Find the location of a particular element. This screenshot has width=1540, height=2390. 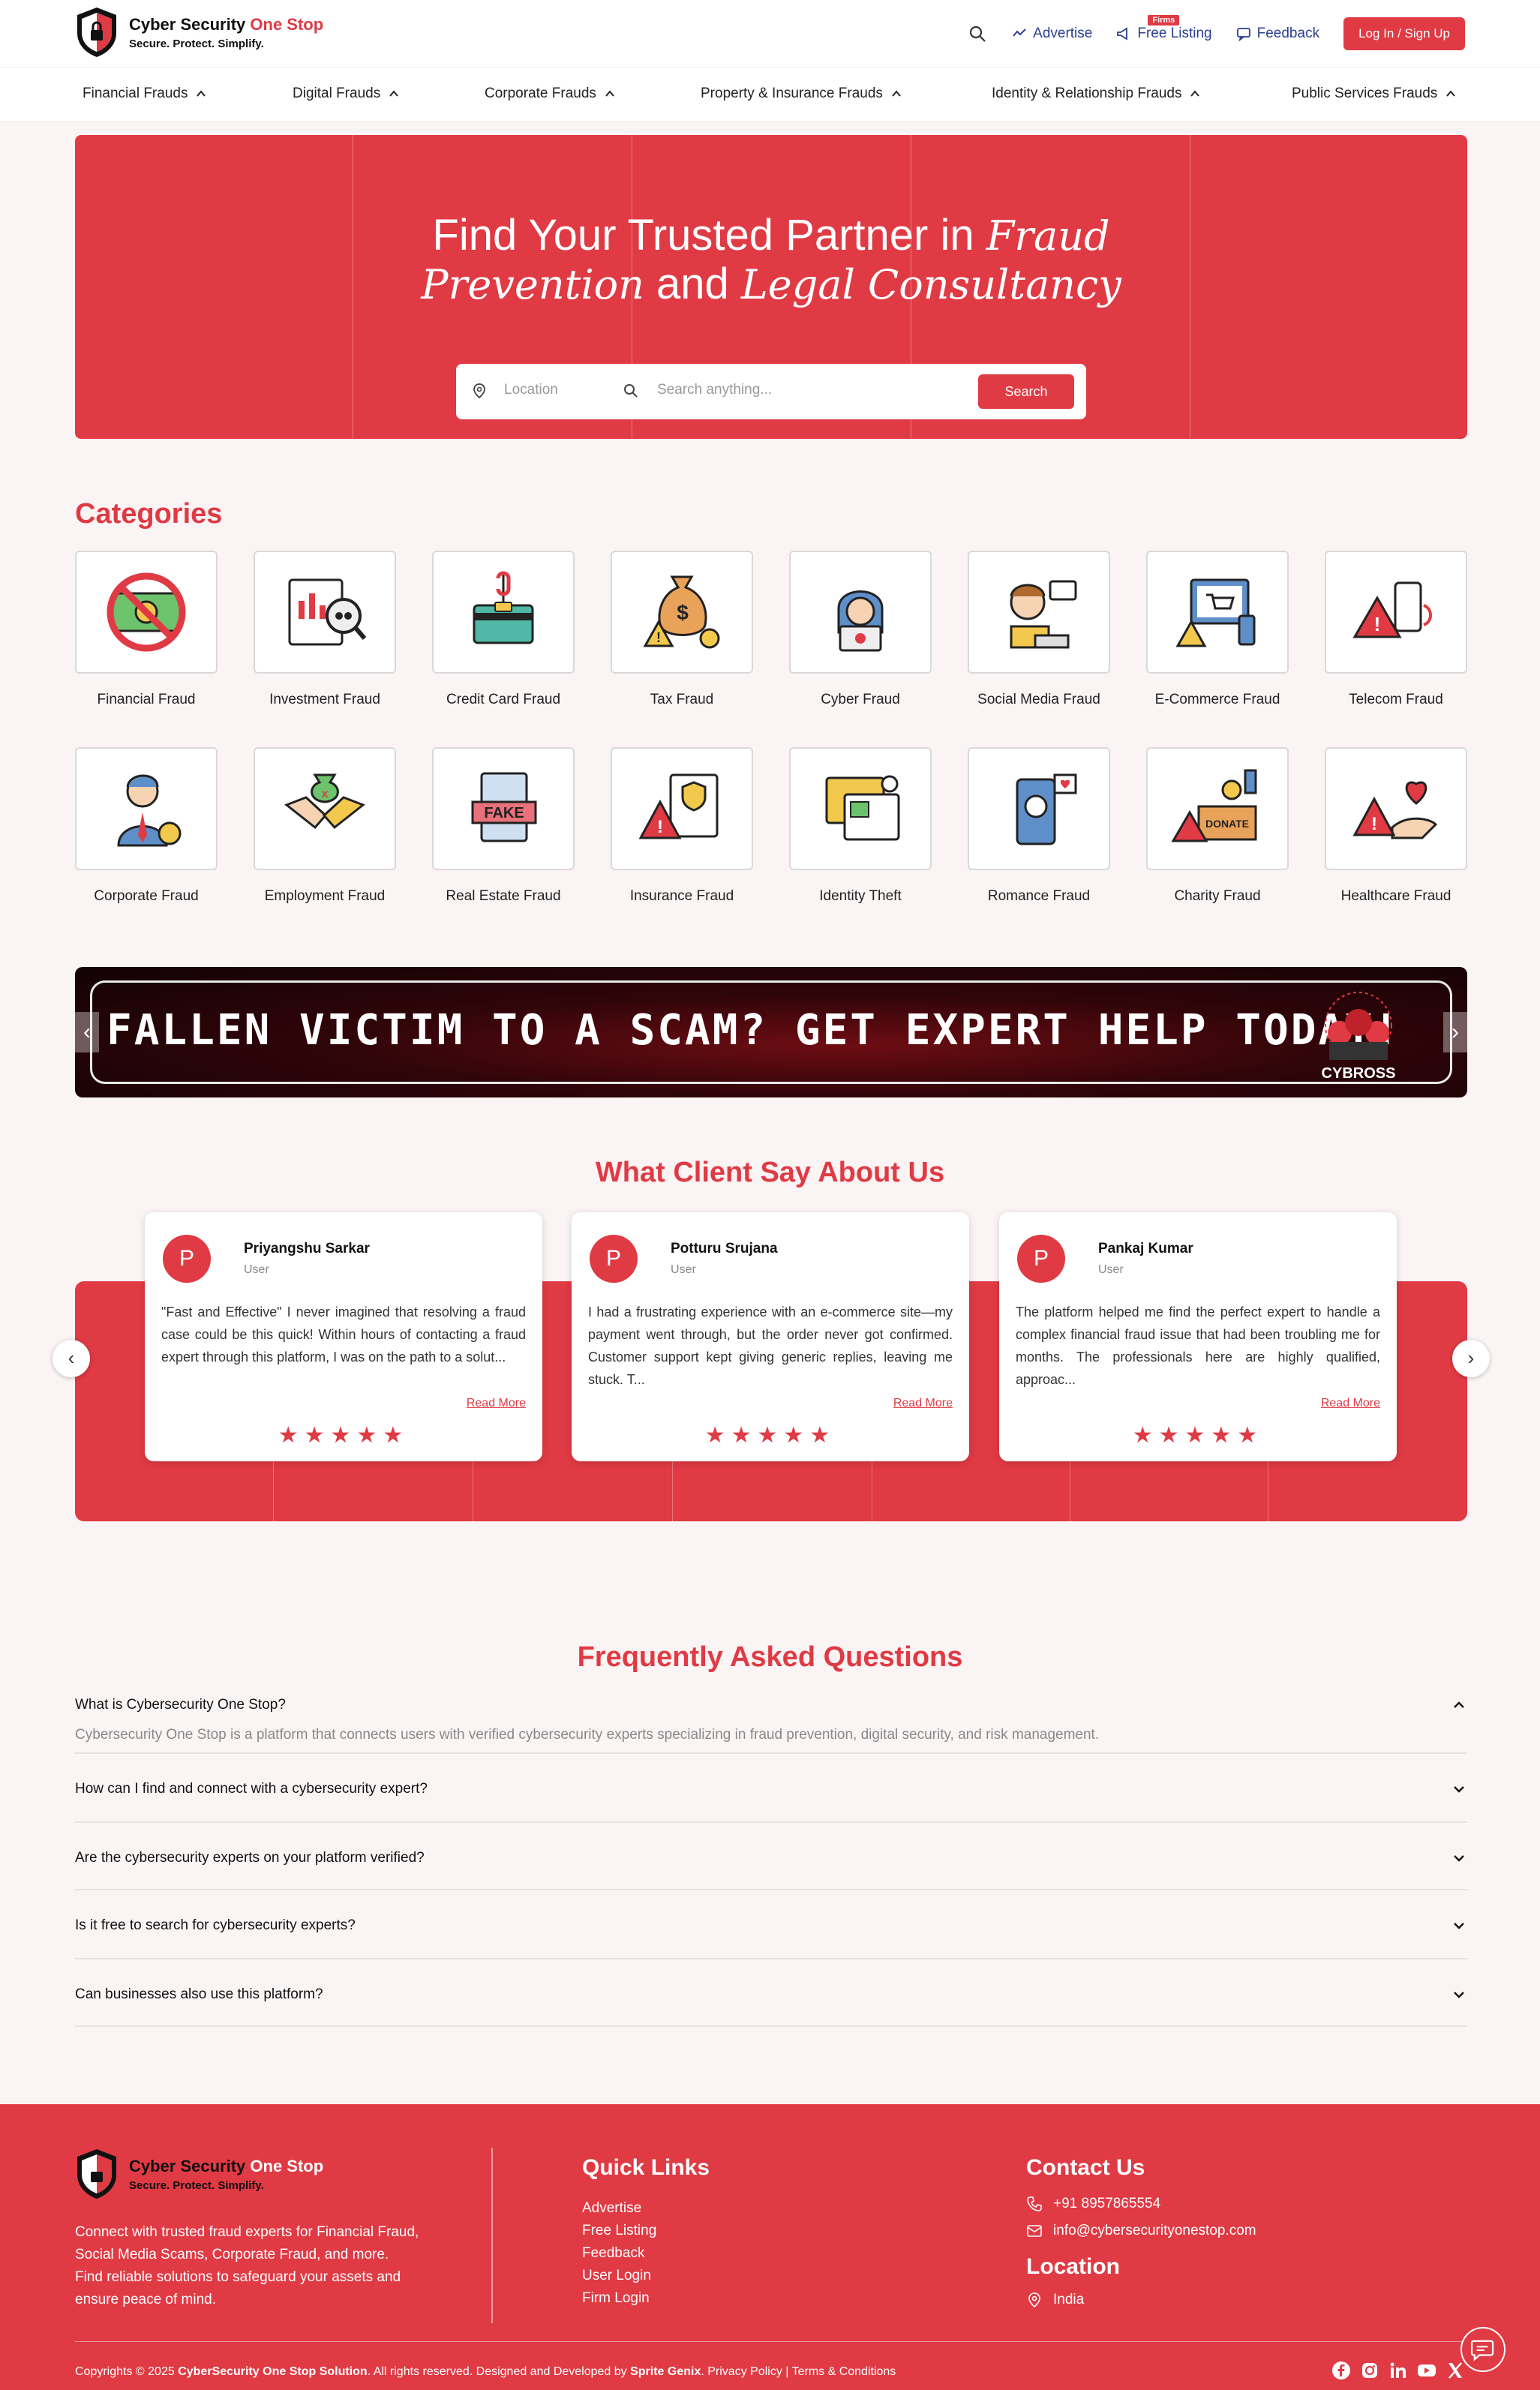

category-social-media-fraud: Social Media Fraud is located at coordinates (1039, 629).